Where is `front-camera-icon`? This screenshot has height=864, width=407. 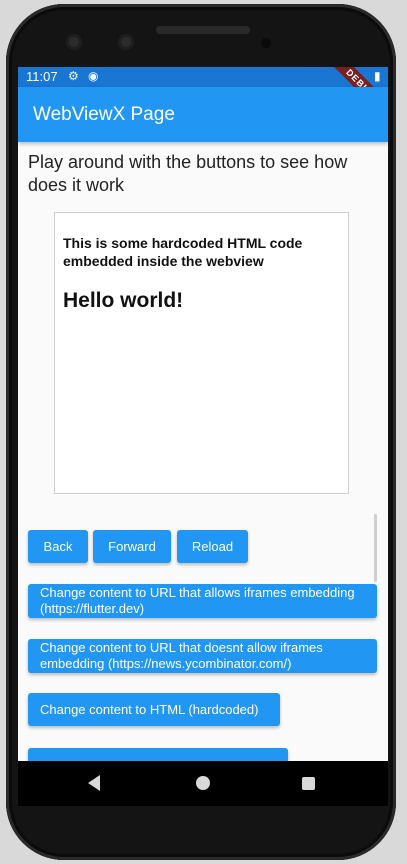
front-camera-icon is located at coordinates (74, 42).